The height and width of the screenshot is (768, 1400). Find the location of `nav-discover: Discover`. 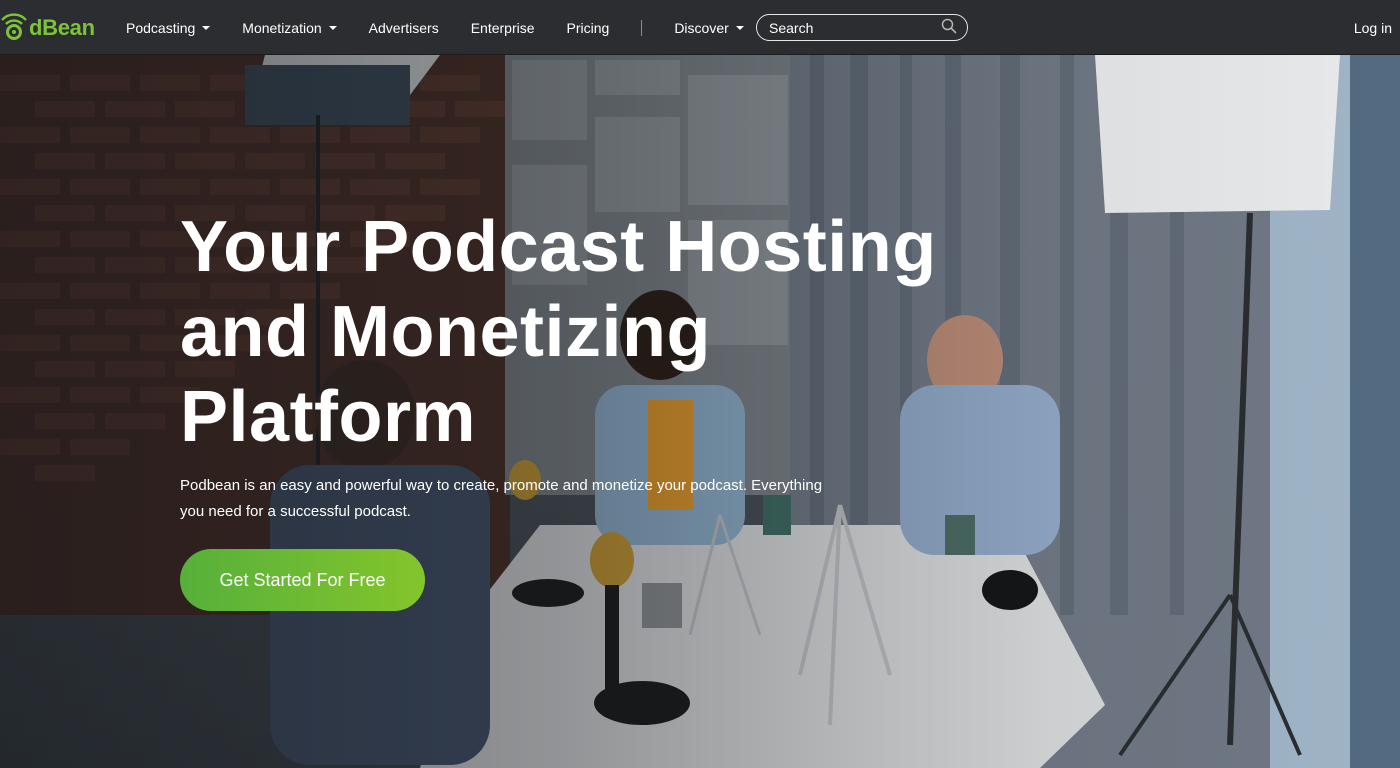

nav-discover: Discover is located at coordinates (708, 28).